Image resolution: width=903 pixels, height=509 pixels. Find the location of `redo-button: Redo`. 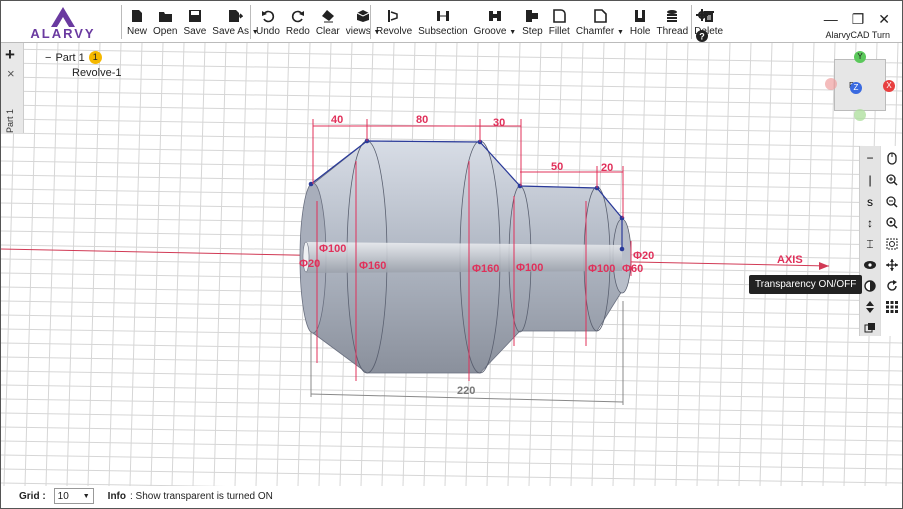

redo-button: Redo is located at coordinates (298, 22).